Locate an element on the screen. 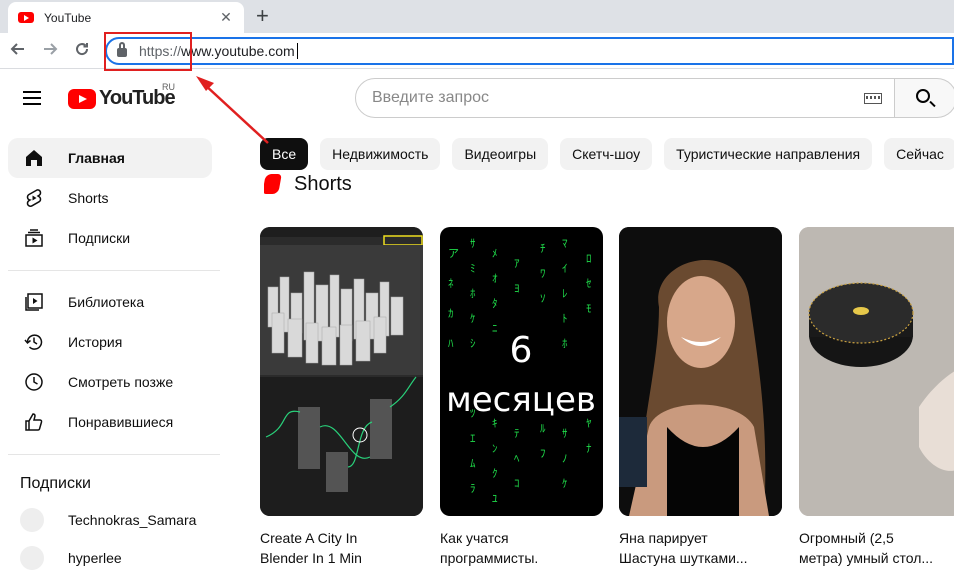  youtube-logo: YouTube RU is located at coordinates (122, 96).